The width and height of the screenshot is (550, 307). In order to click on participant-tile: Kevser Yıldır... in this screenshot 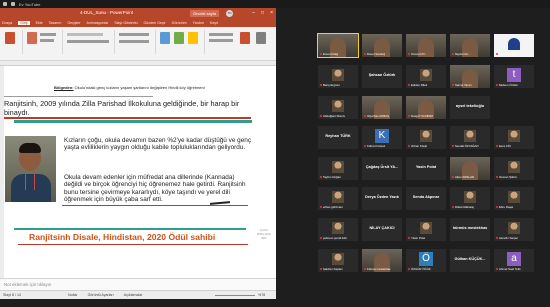, I will do `click(514, 45)`.